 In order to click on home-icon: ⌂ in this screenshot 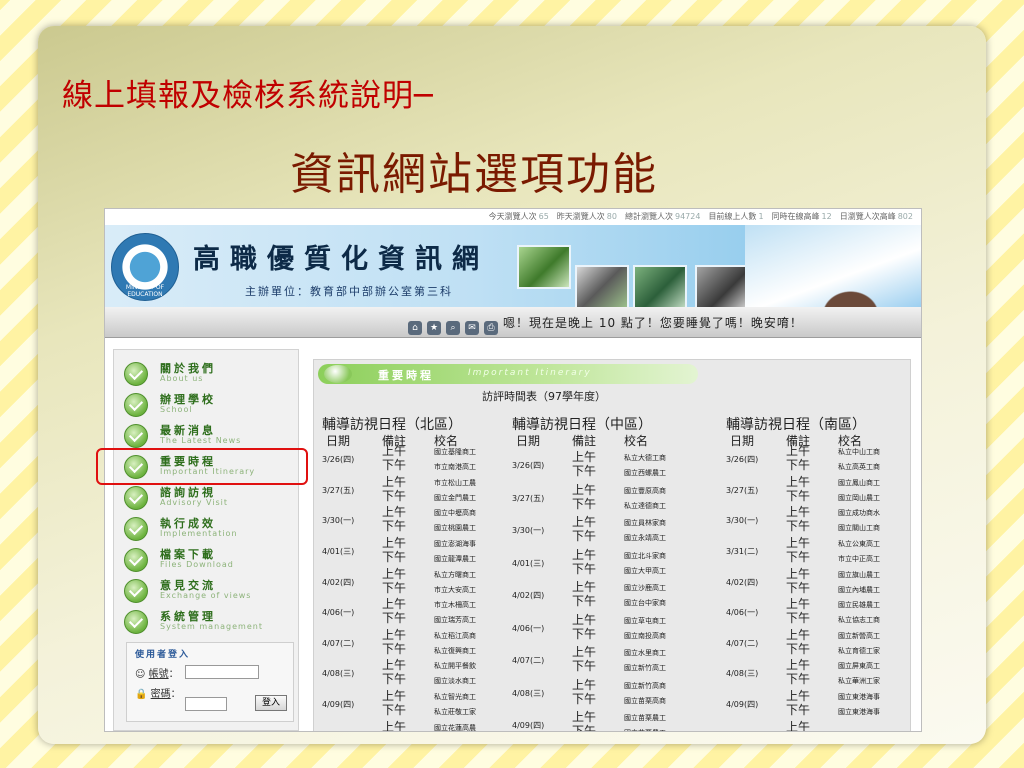, I will do `click(415, 328)`.